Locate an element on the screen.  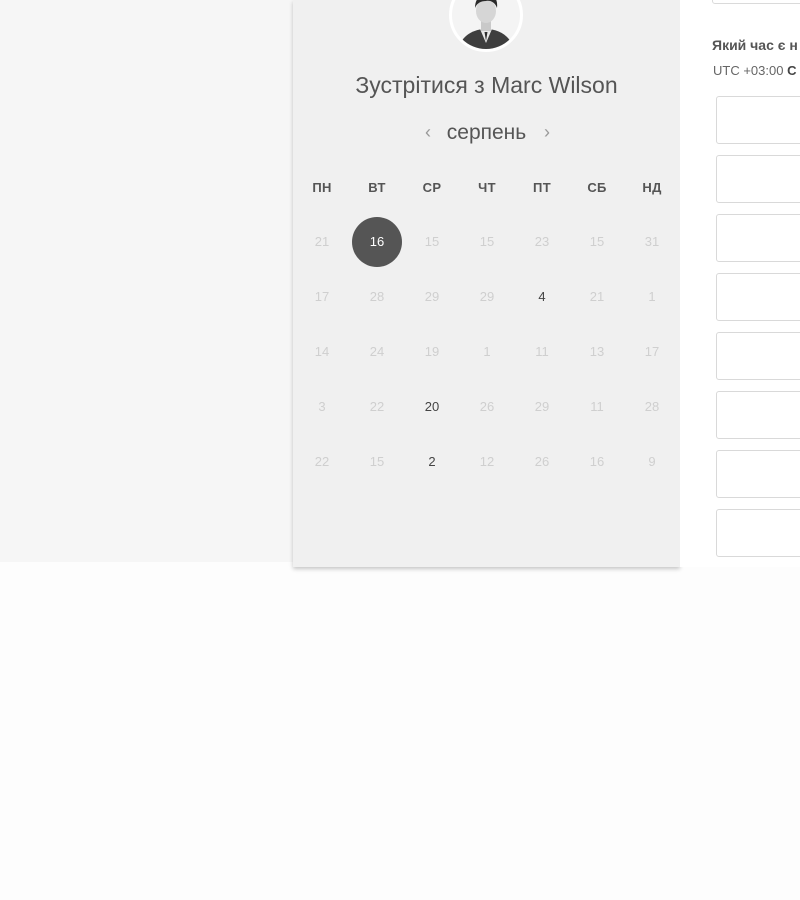
weekday-label: ПТ is located at coordinates (542, 187).